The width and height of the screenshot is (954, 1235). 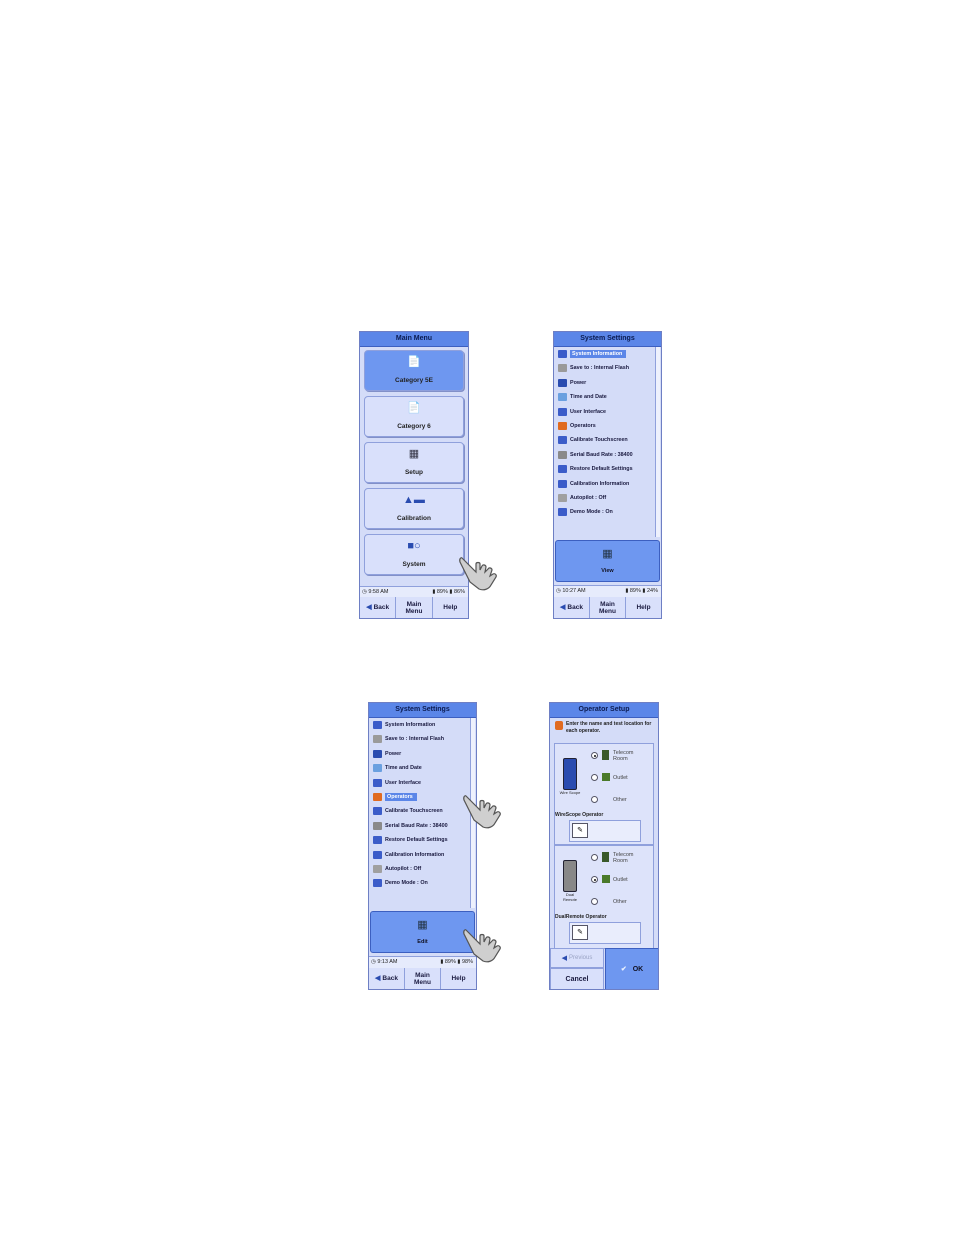 I want to click on wirescope-other-radio, so click(x=594, y=799).